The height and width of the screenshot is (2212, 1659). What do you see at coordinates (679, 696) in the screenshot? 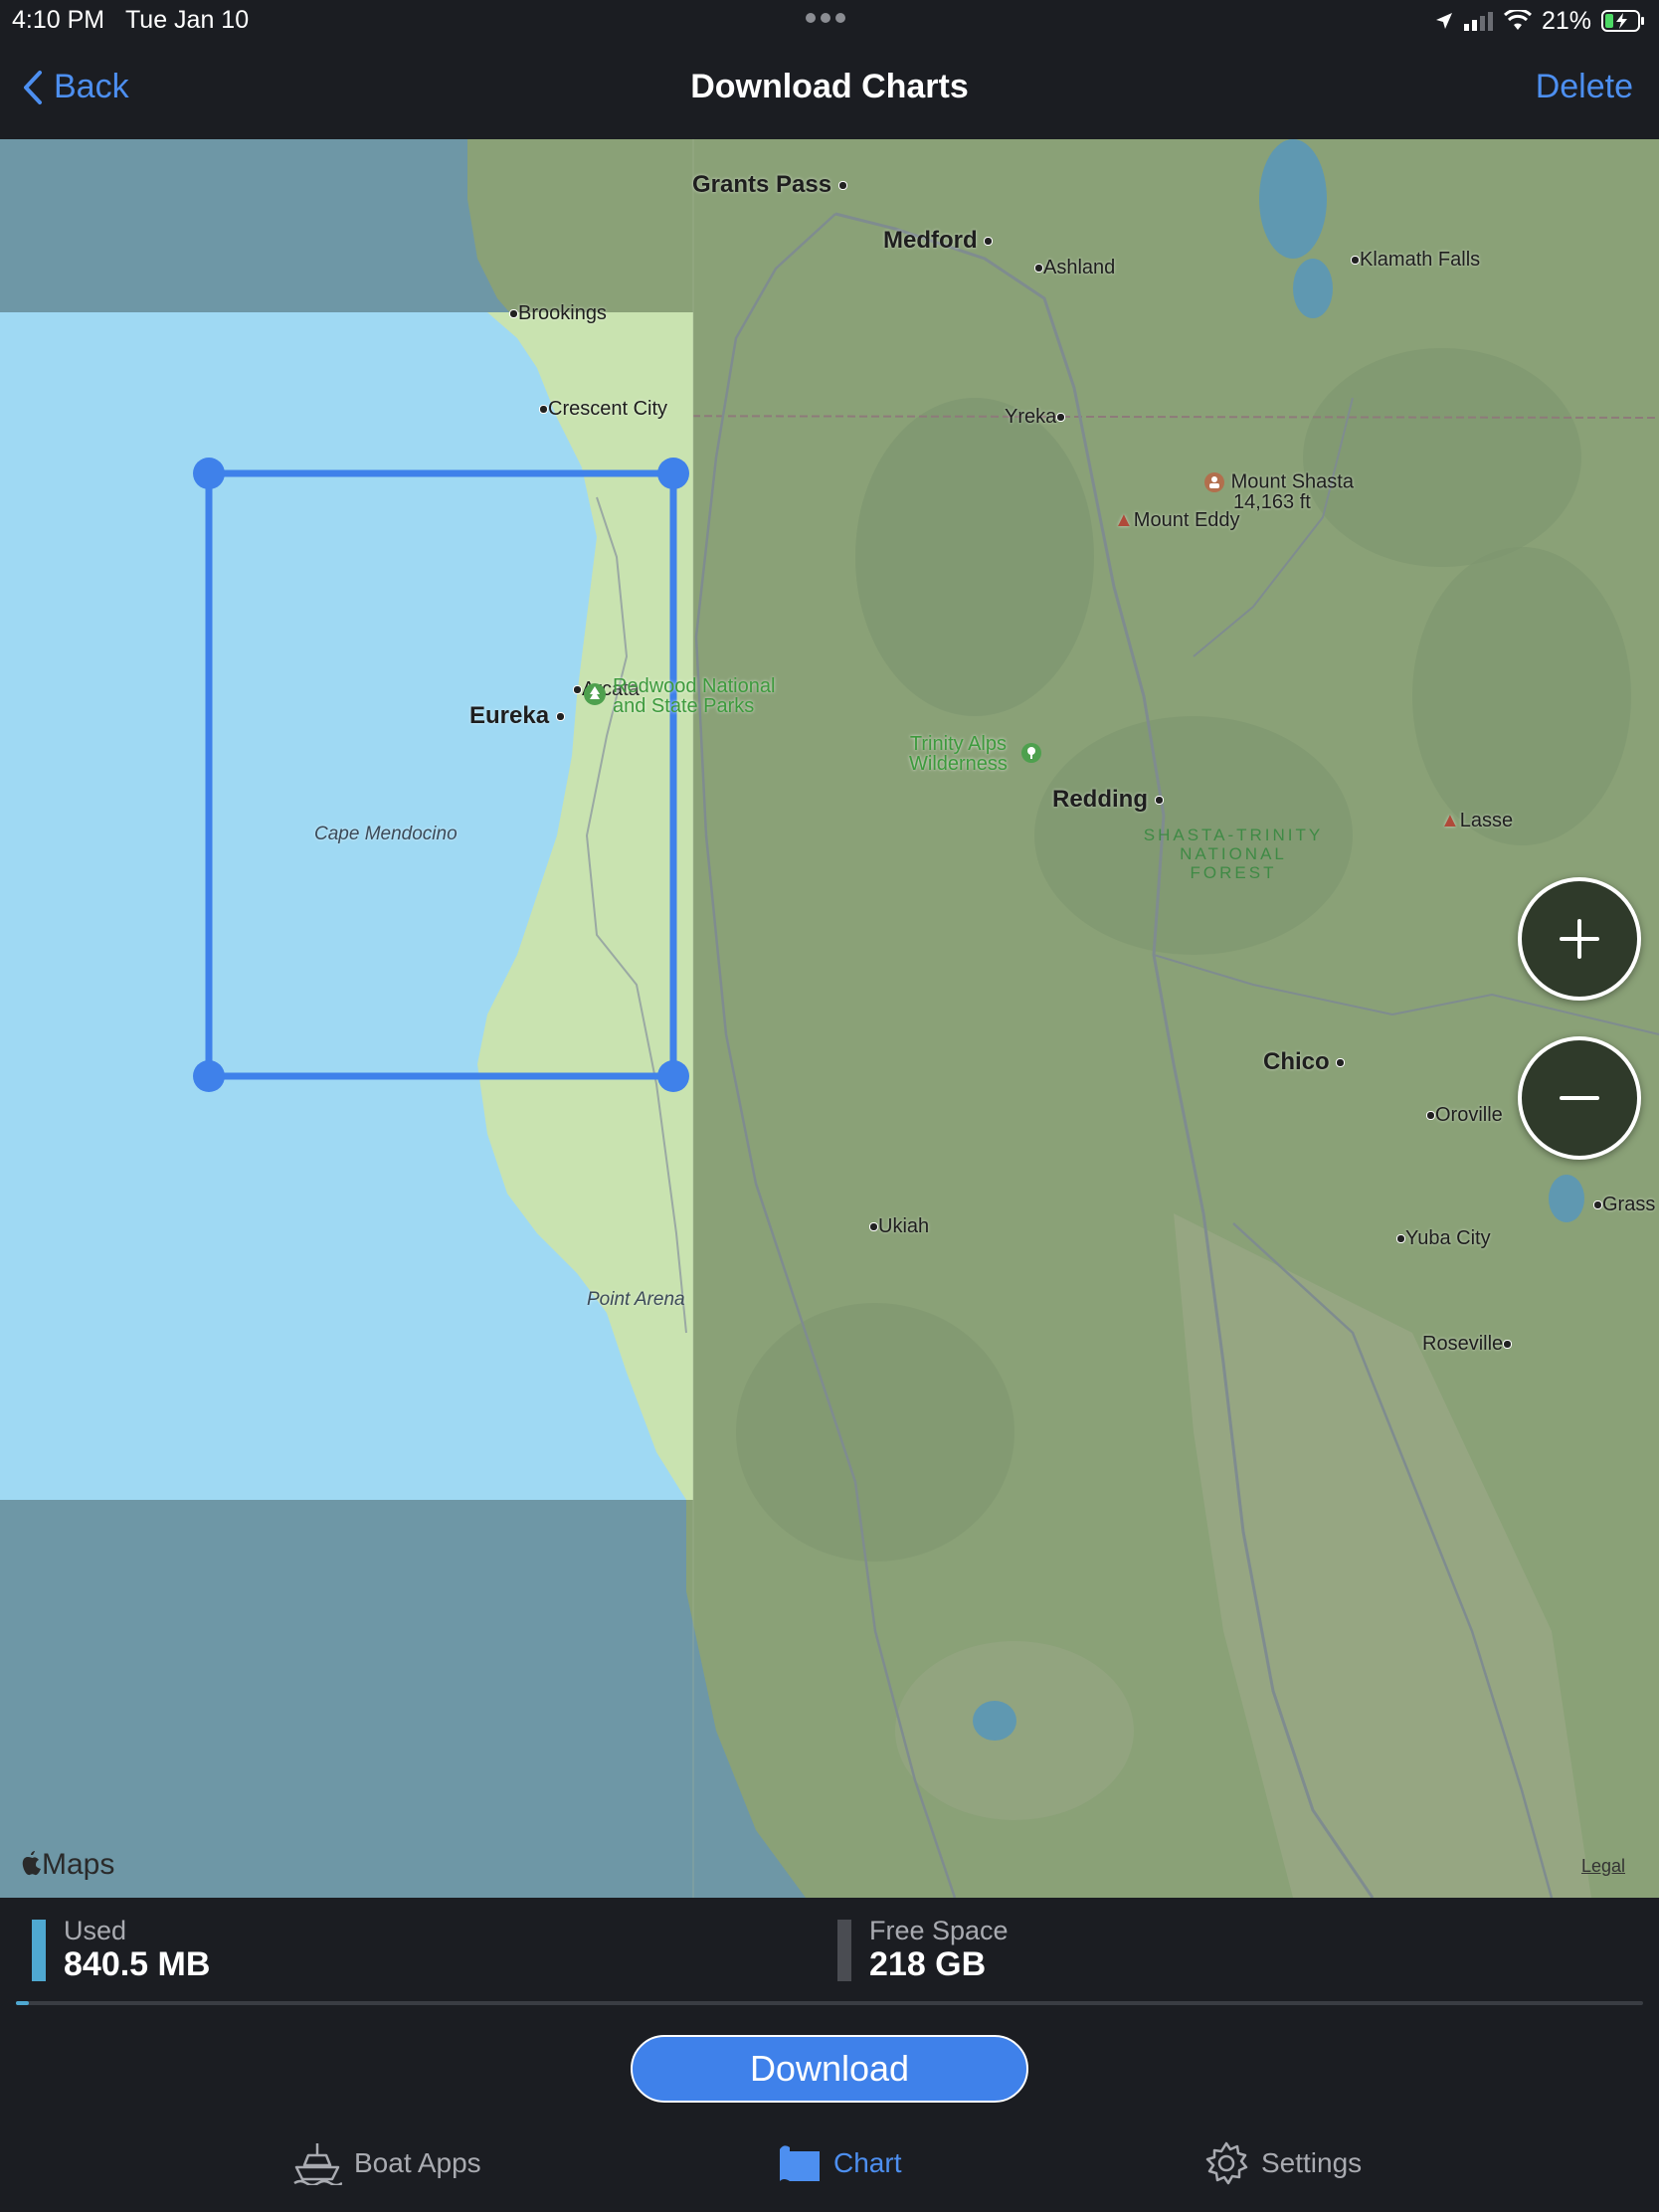
I see `map-label-redwood-park: Redwood National and State Parks` at bounding box center [679, 696].